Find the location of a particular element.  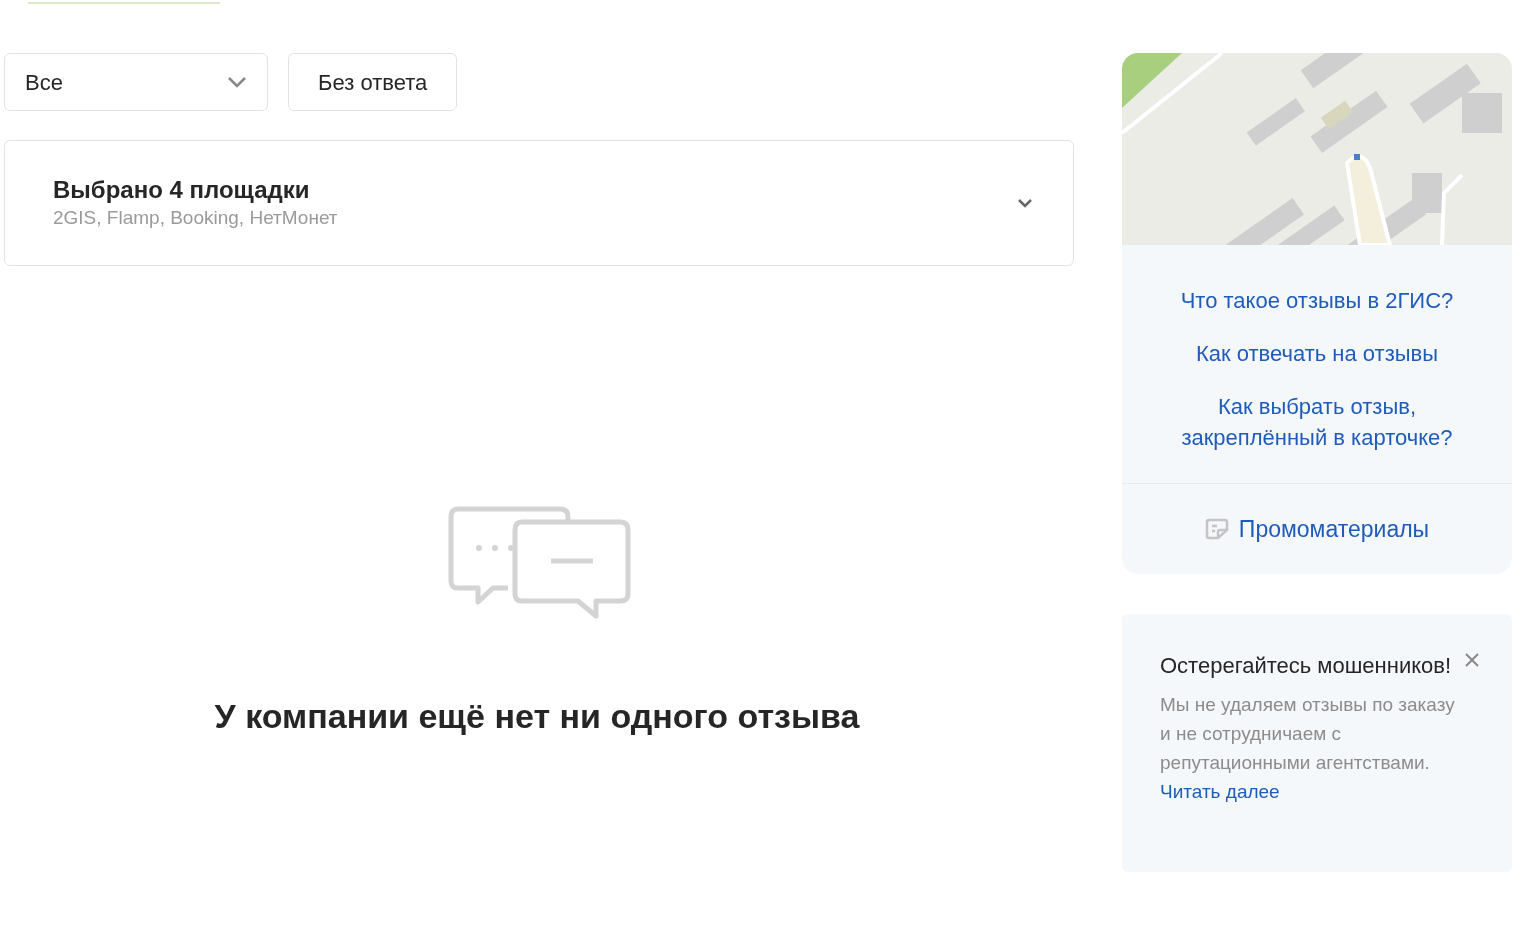

map-drawing is located at coordinates (1317, 149).